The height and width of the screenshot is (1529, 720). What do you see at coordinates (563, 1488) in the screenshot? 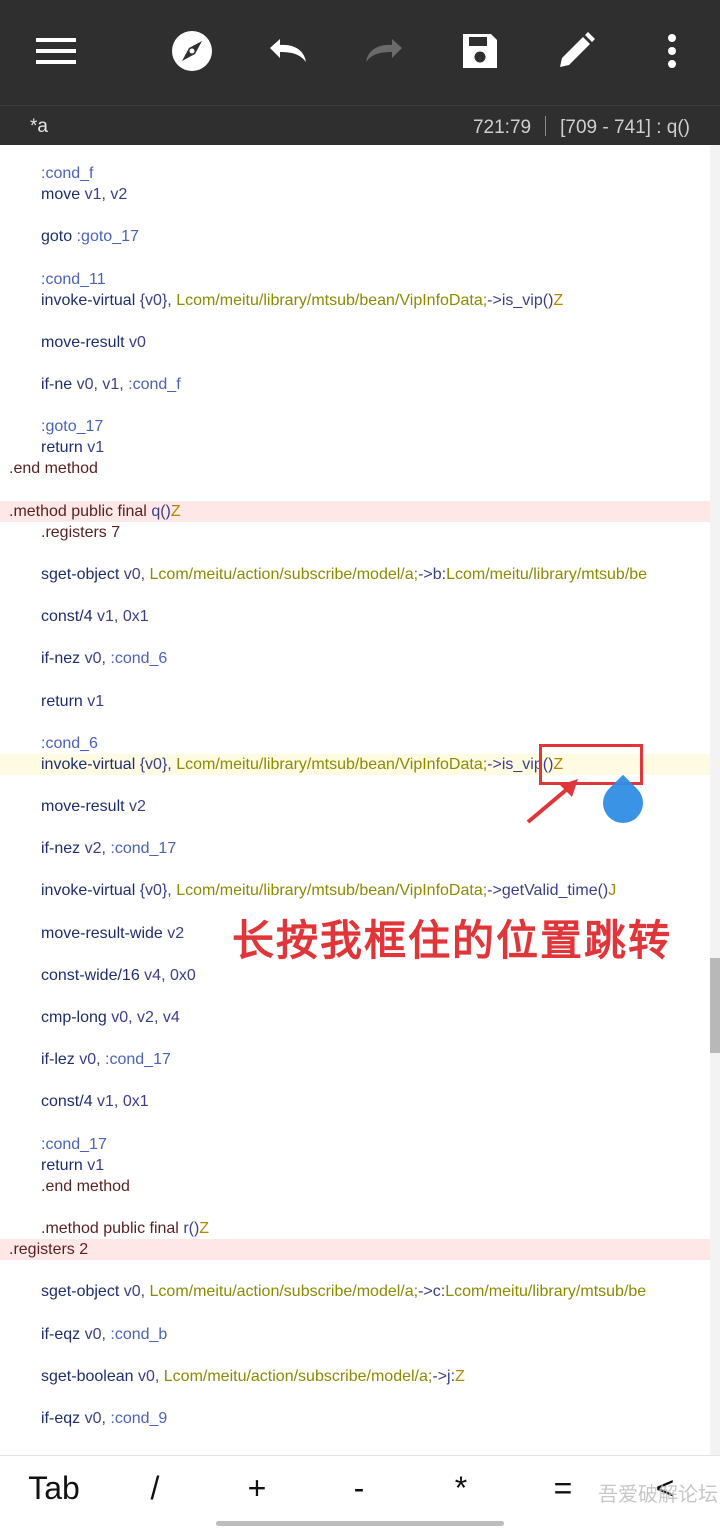
I see `key-equals: =` at bounding box center [563, 1488].